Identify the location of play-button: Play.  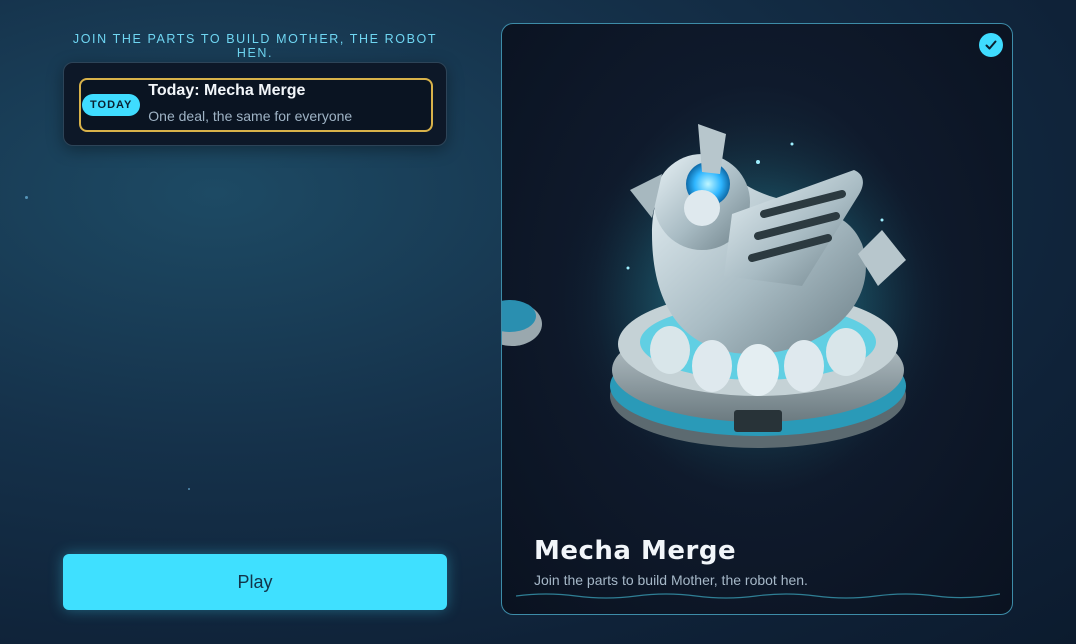
(255, 582).